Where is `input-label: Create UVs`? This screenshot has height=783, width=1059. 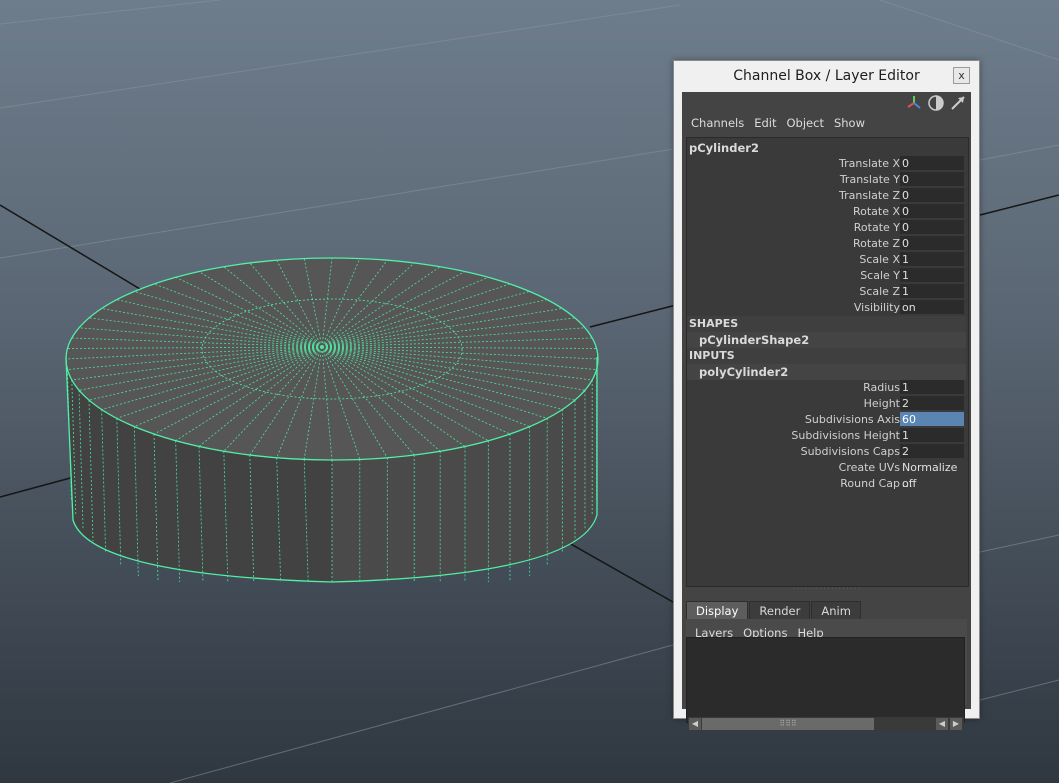
input-label: Create UVs is located at coordinates (869, 468).